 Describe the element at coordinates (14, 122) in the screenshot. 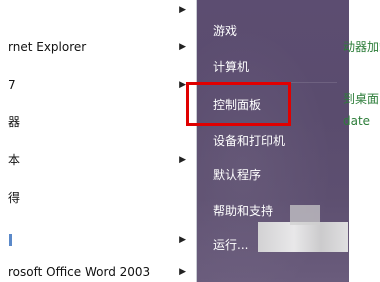

I see `program-label: 器` at that location.